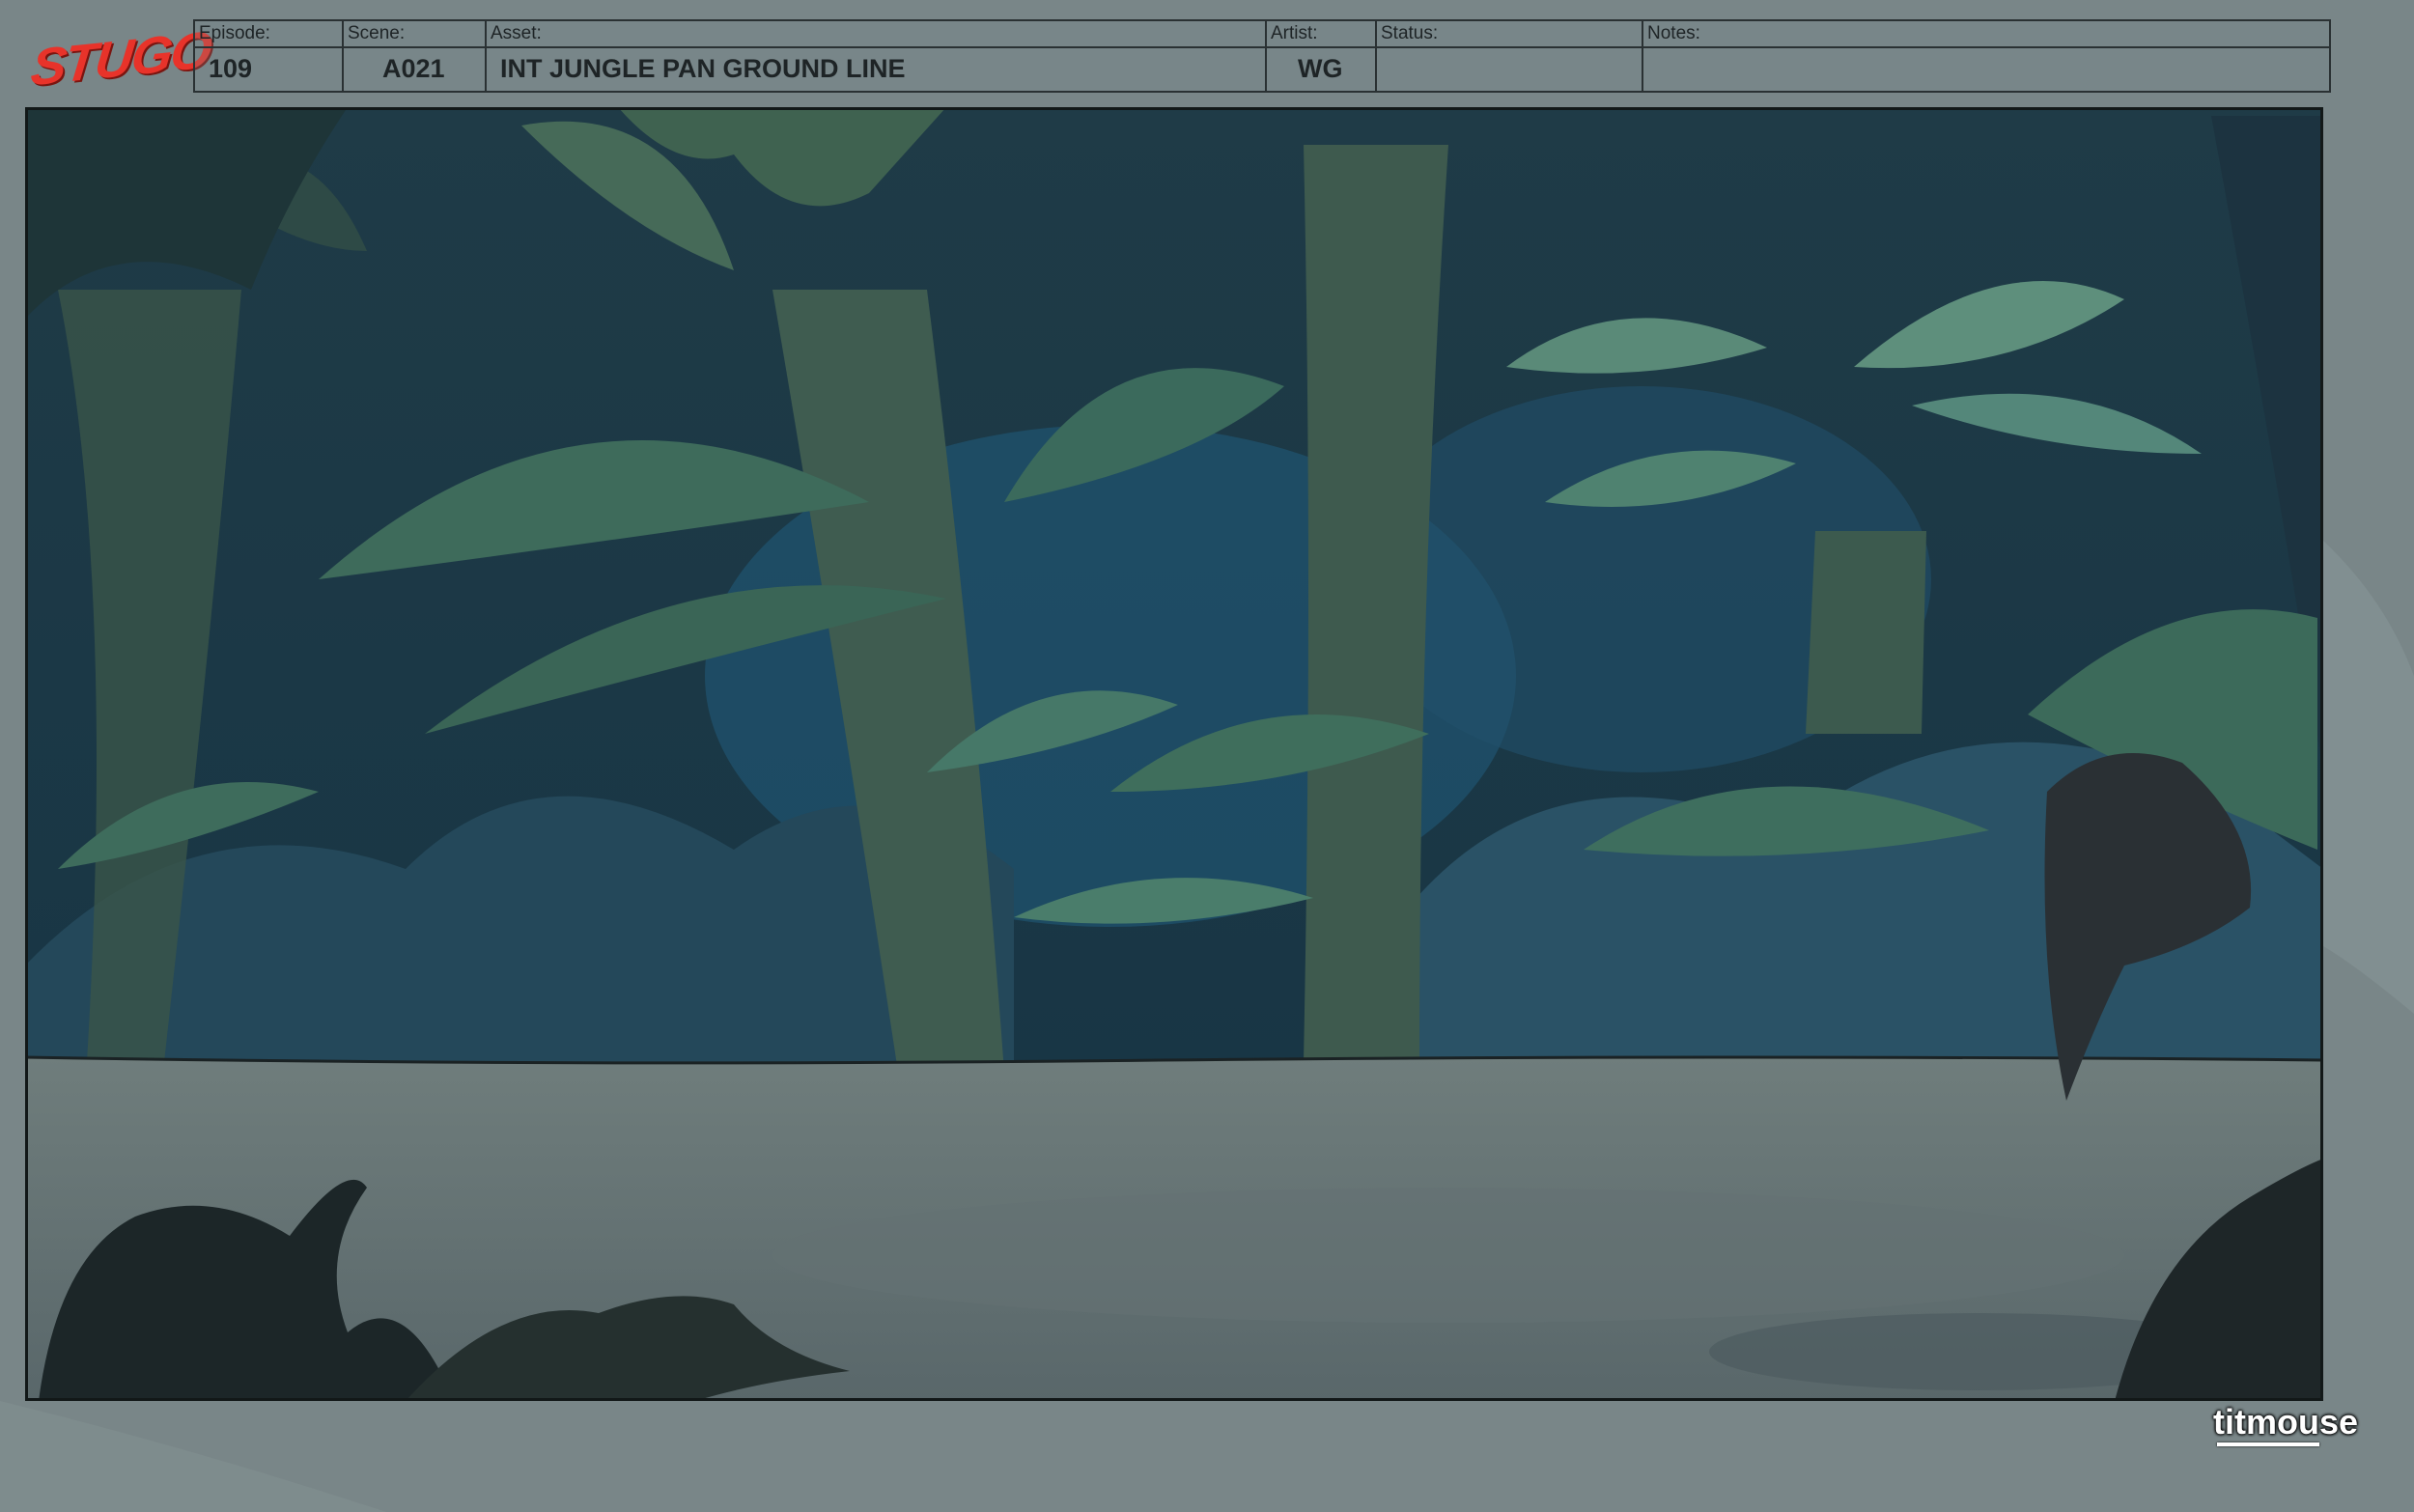 The height and width of the screenshot is (1512, 2414). I want to click on scene-cell: Scene: A021, so click(415, 56).